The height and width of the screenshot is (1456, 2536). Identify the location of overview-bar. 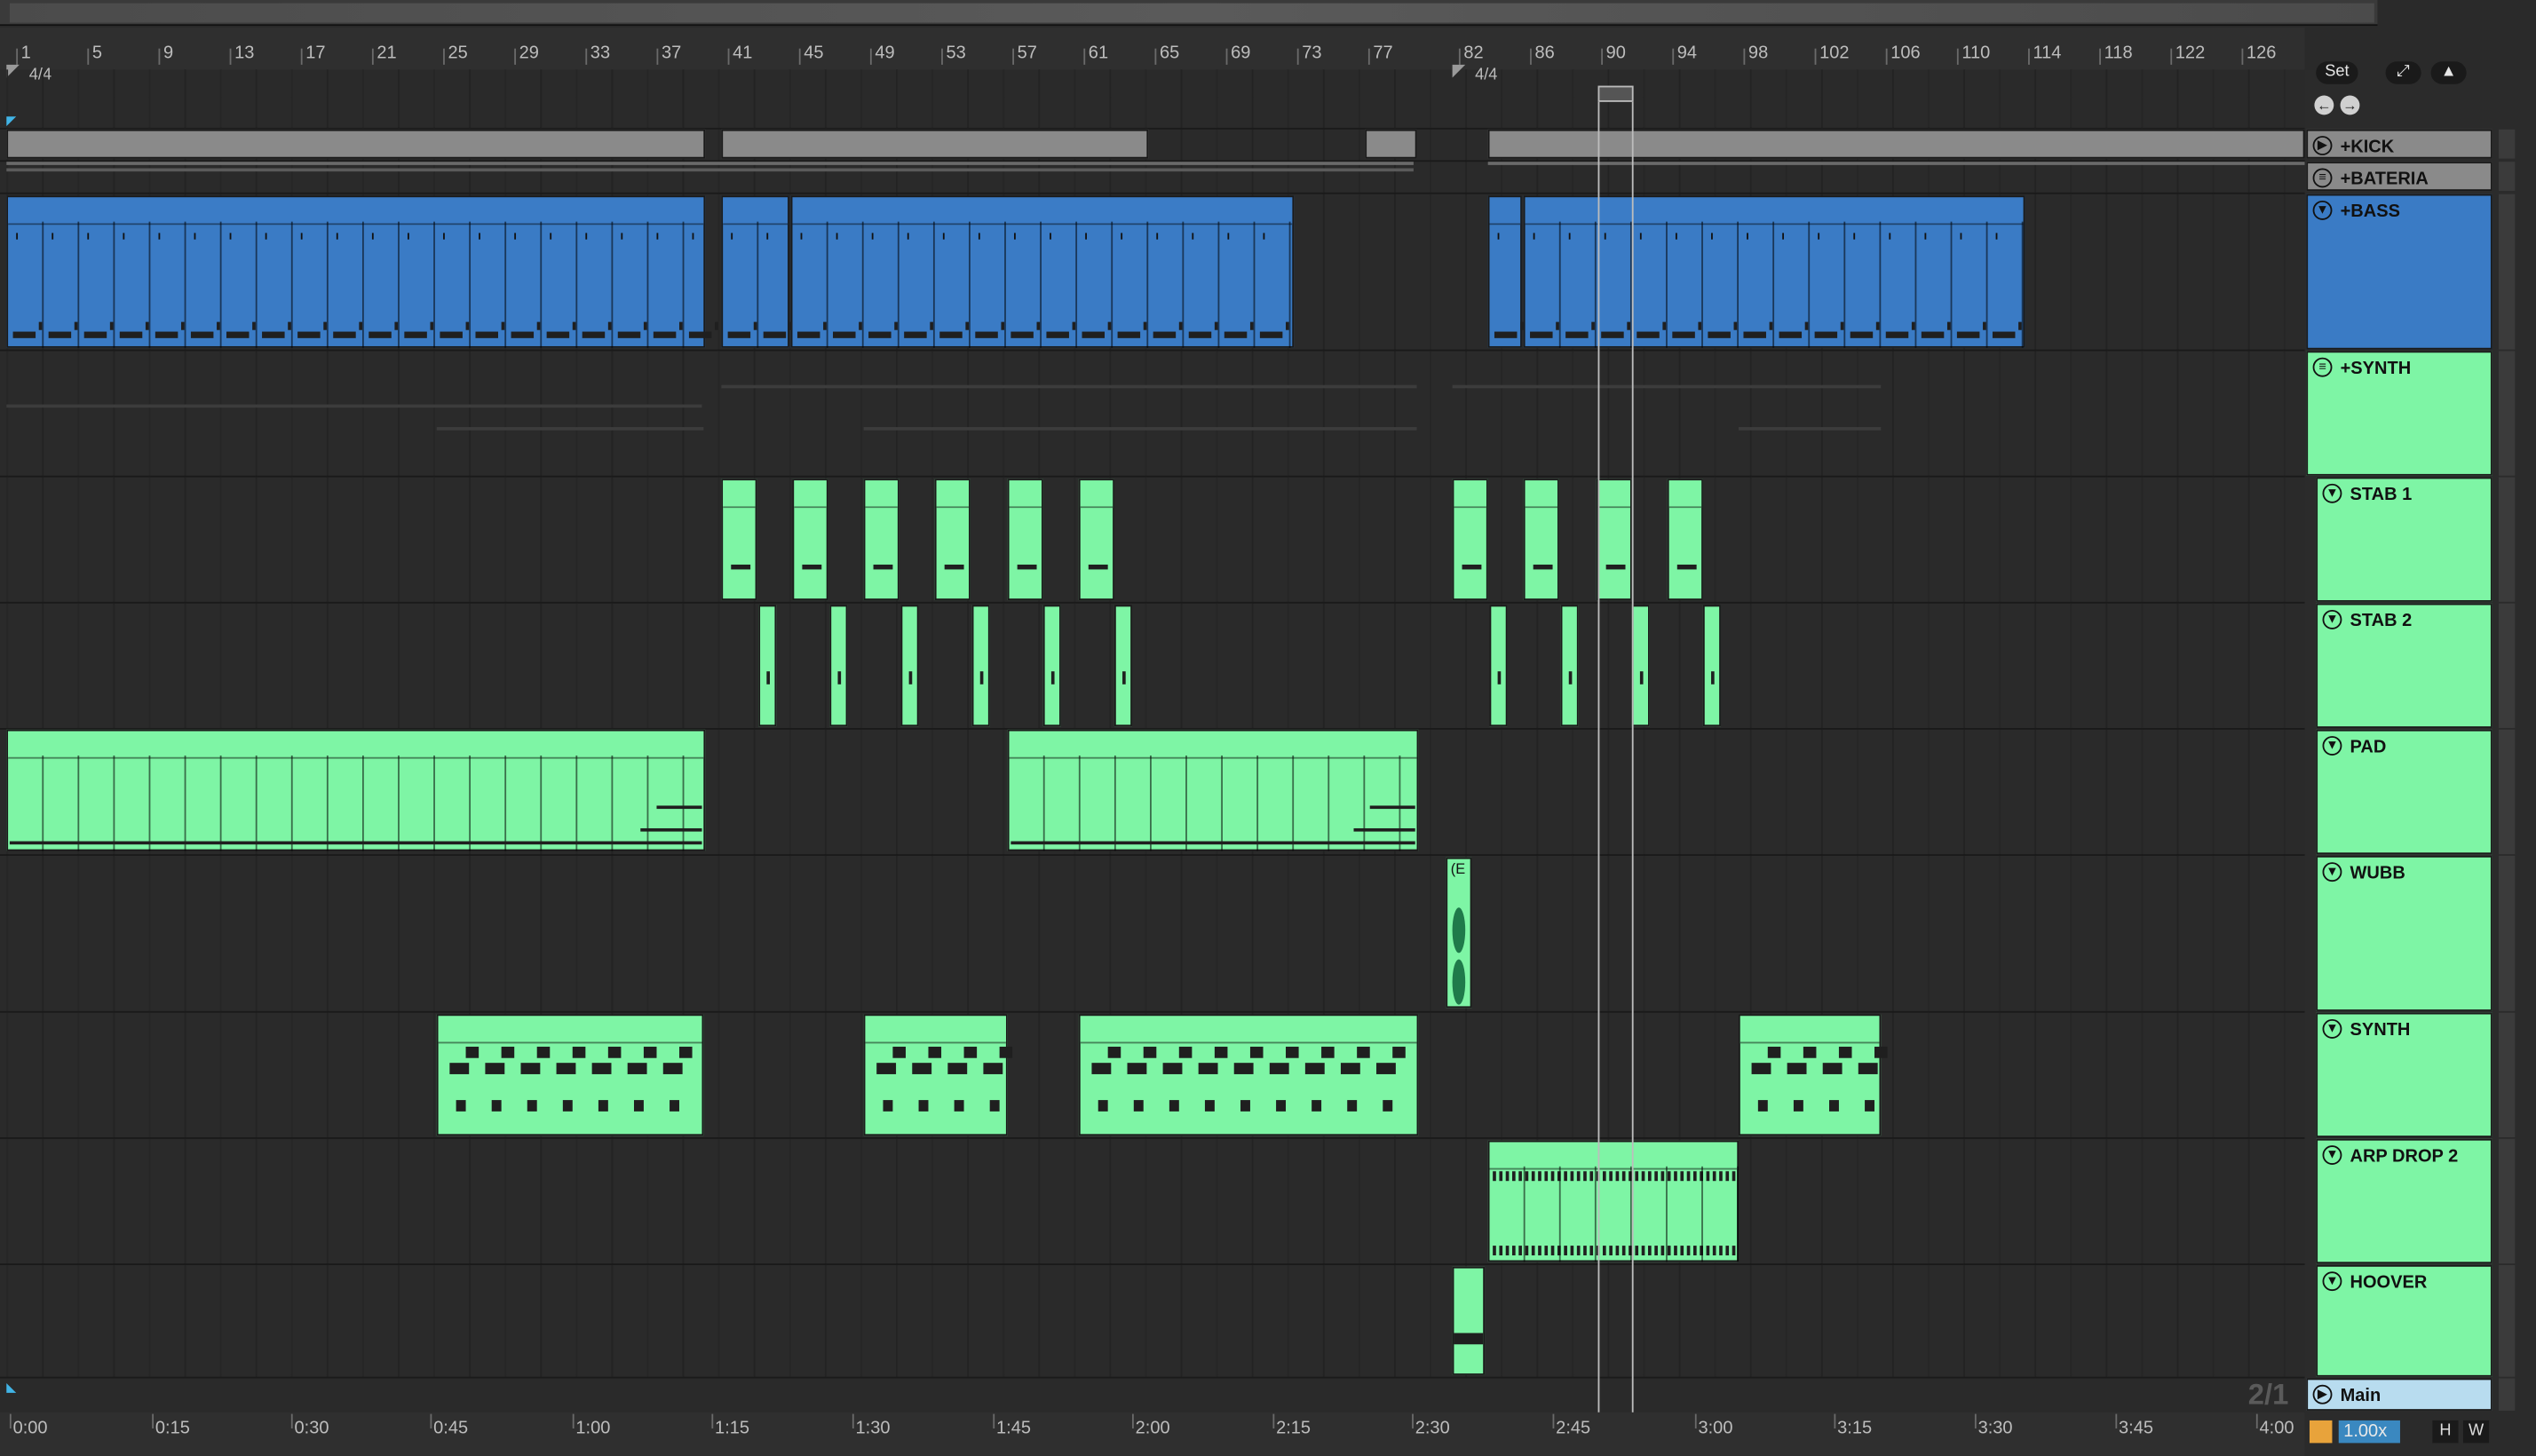
(1189, 13).